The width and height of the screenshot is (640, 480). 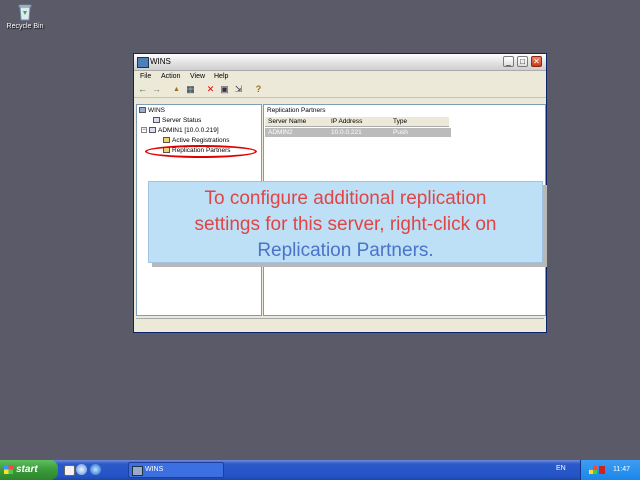 I want to click on taskbar-item-wins: WINS, so click(x=176, y=470).